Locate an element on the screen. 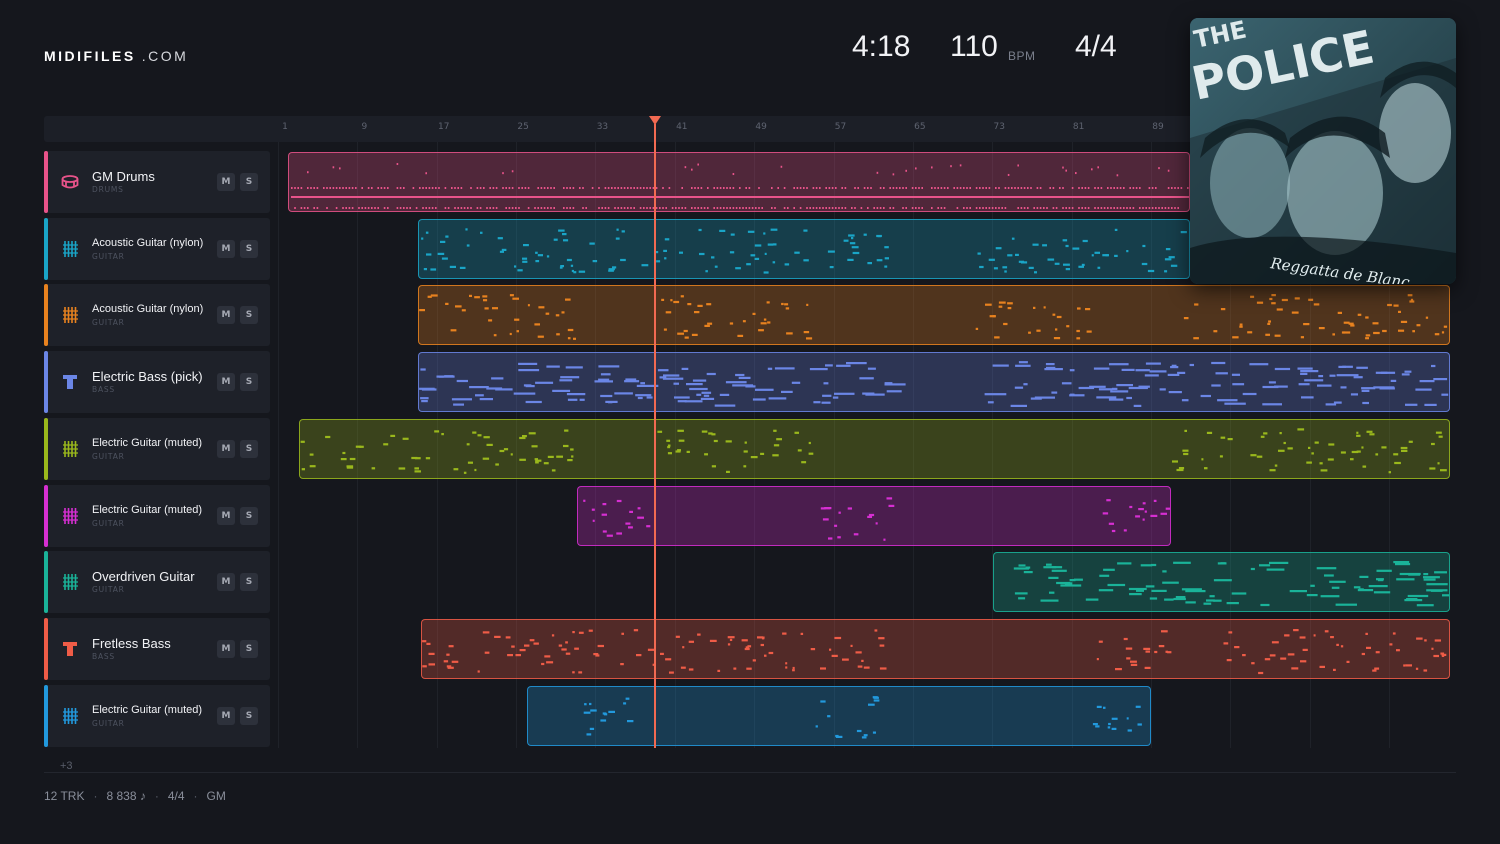 The height and width of the screenshot is (844, 1500). ruler-tick: 1 is located at coordinates (285, 127).